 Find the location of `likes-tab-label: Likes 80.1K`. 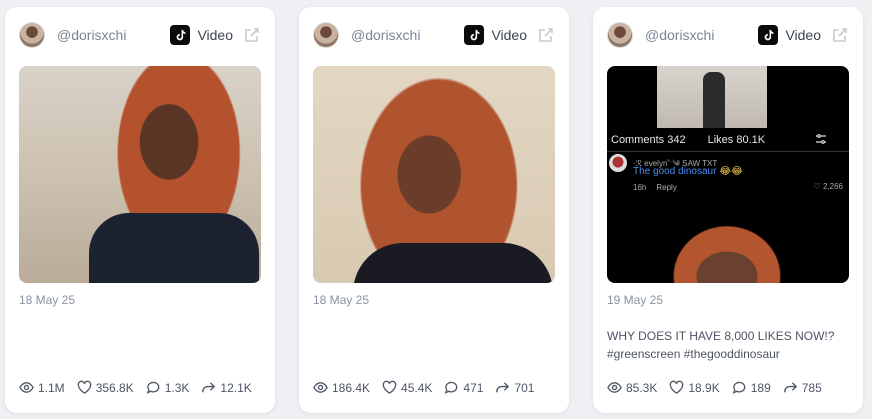

likes-tab-label: Likes 80.1K is located at coordinates (736, 139).